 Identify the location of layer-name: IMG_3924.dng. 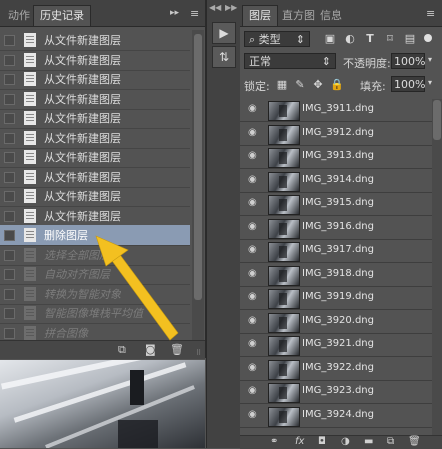
(338, 414).